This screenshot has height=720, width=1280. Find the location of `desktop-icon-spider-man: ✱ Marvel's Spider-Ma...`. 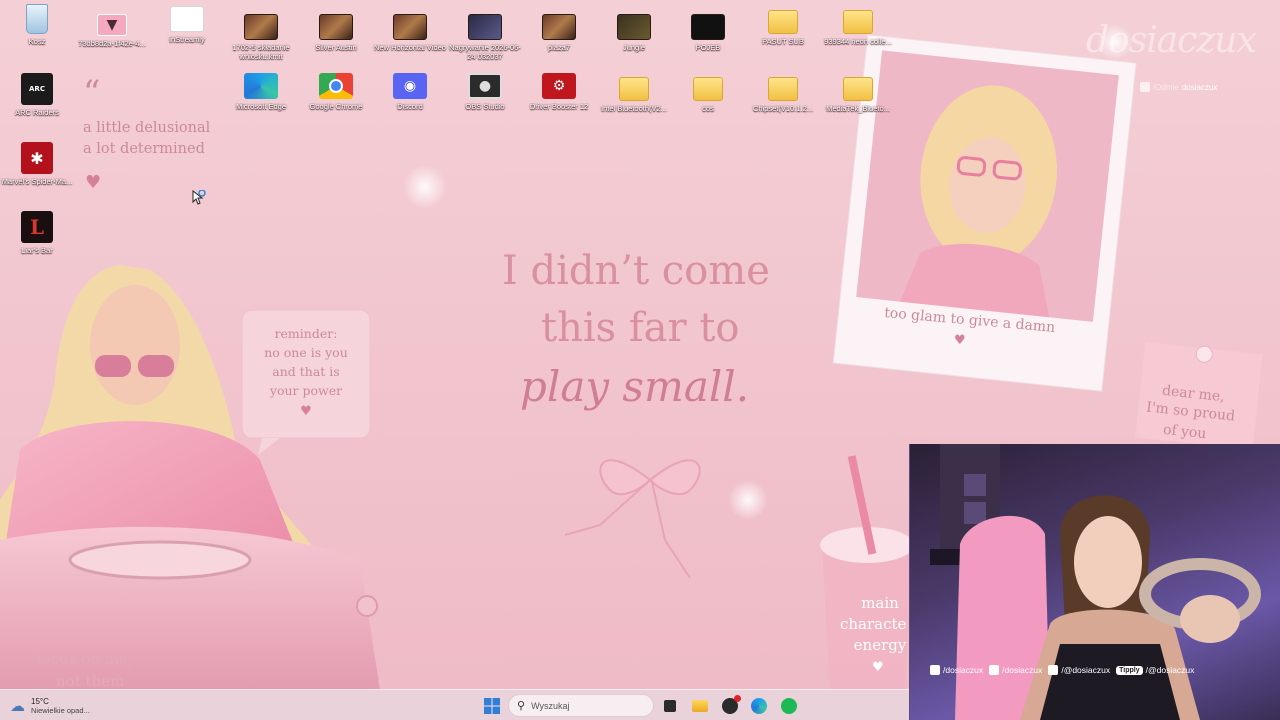

desktop-icon-spider-man: ✱ Marvel's Spider-Ma... is located at coordinates (37, 174).